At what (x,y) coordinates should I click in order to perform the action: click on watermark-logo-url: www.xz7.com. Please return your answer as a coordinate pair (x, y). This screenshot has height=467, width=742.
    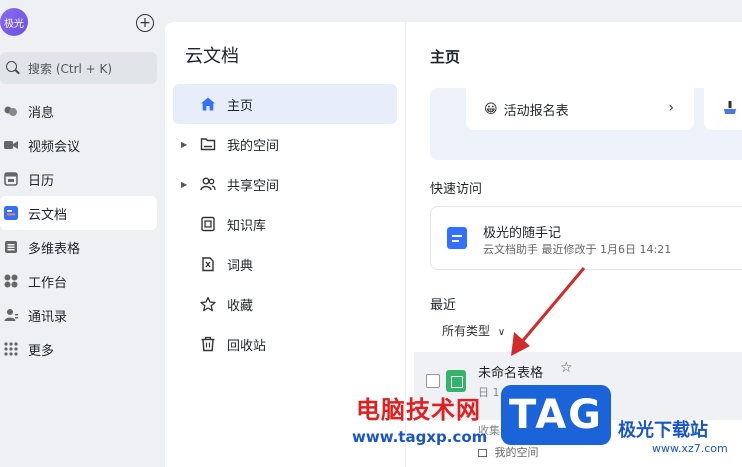
    Looking at the image, I should click on (690, 448).